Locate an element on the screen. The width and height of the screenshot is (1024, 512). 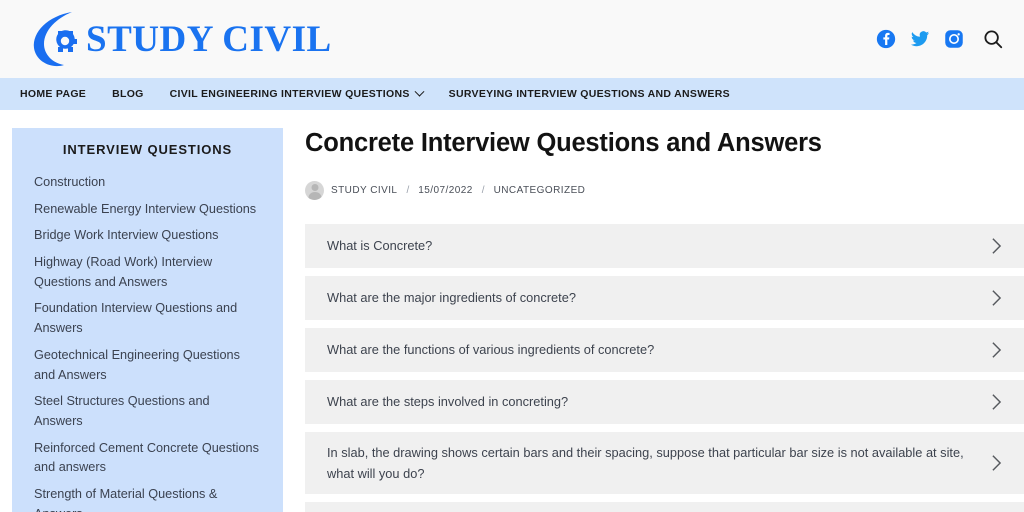
sidebar-item-construction: Construction is located at coordinates (147, 183).